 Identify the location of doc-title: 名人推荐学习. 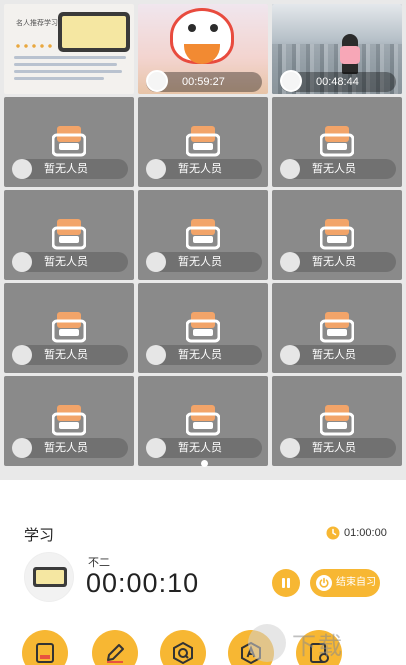
(37, 23).